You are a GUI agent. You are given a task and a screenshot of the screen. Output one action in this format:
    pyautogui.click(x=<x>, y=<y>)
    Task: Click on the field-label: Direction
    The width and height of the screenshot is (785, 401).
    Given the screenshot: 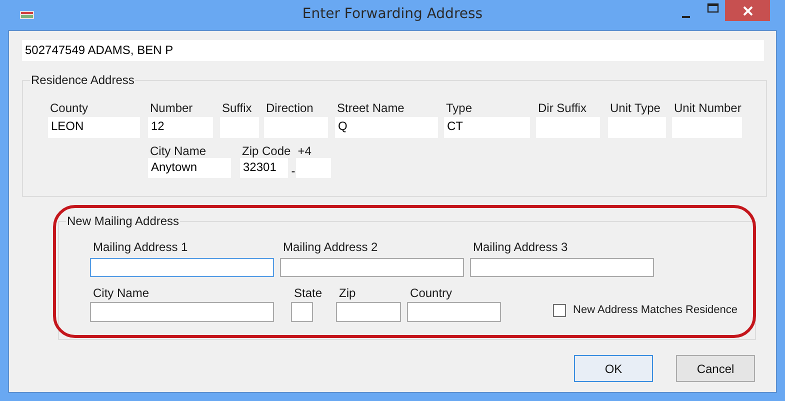 What is the action you would take?
    pyautogui.click(x=289, y=108)
    